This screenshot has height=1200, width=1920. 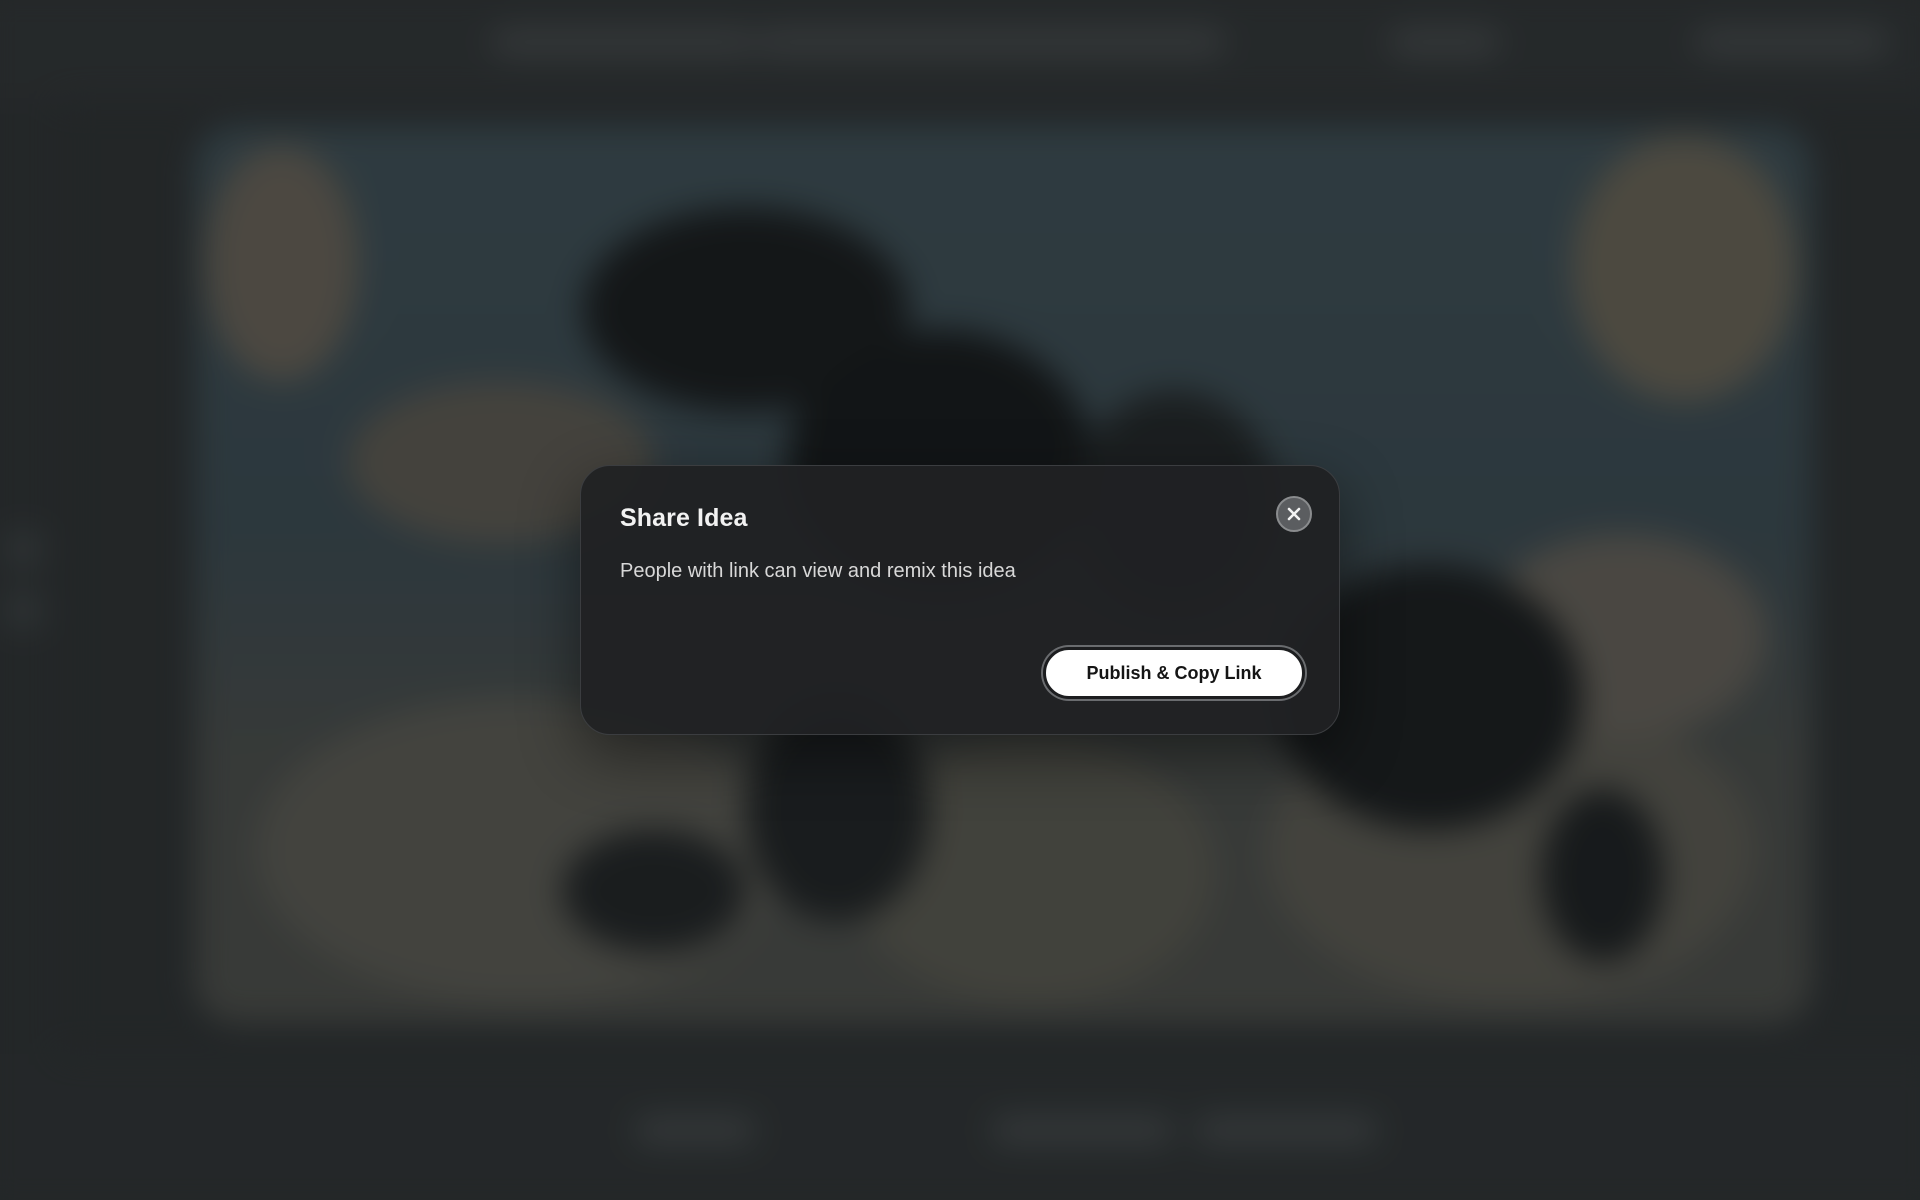 I want to click on close-button, so click(x=1294, y=514).